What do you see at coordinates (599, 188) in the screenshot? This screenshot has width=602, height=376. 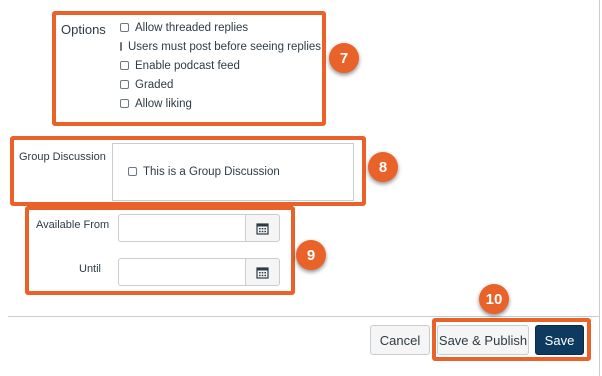 I see `panel-right-border` at bounding box center [599, 188].